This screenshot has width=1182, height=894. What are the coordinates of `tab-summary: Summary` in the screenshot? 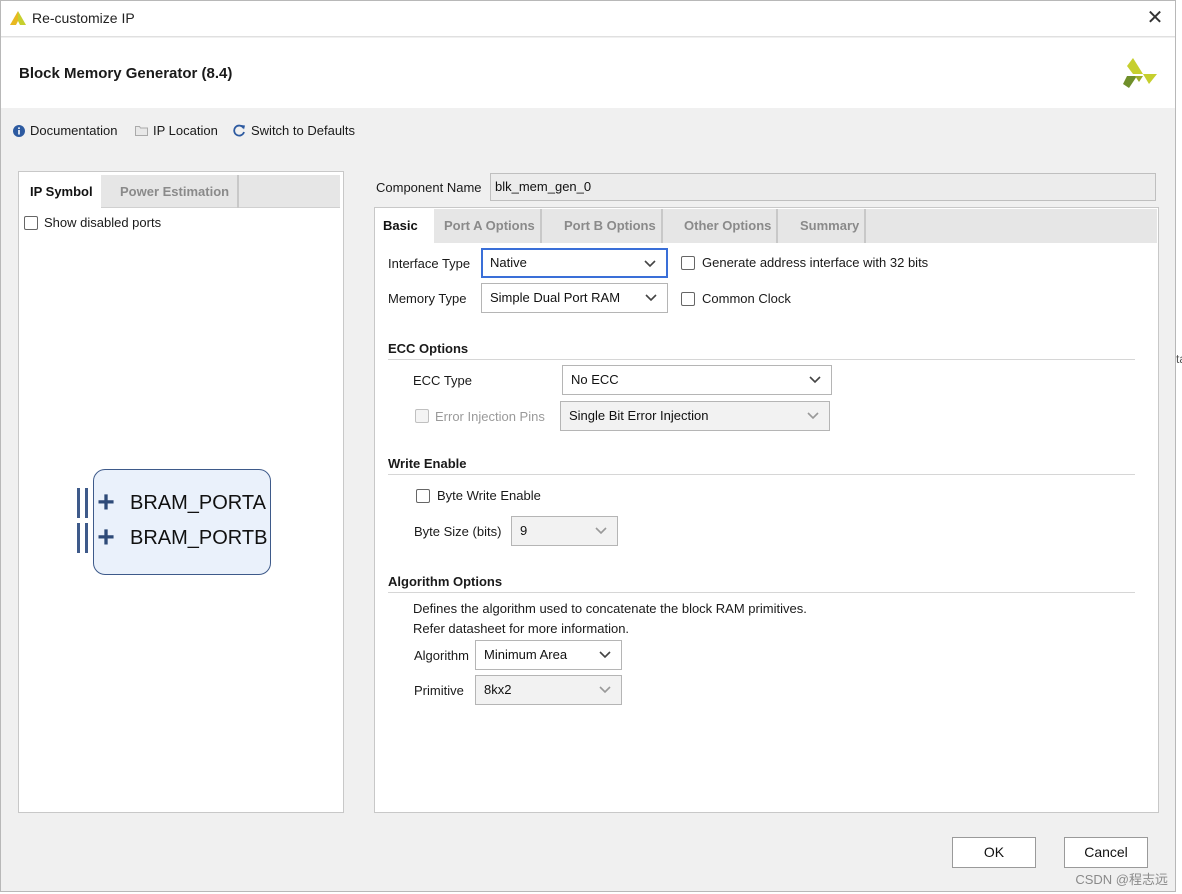 It's located at (831, 226).